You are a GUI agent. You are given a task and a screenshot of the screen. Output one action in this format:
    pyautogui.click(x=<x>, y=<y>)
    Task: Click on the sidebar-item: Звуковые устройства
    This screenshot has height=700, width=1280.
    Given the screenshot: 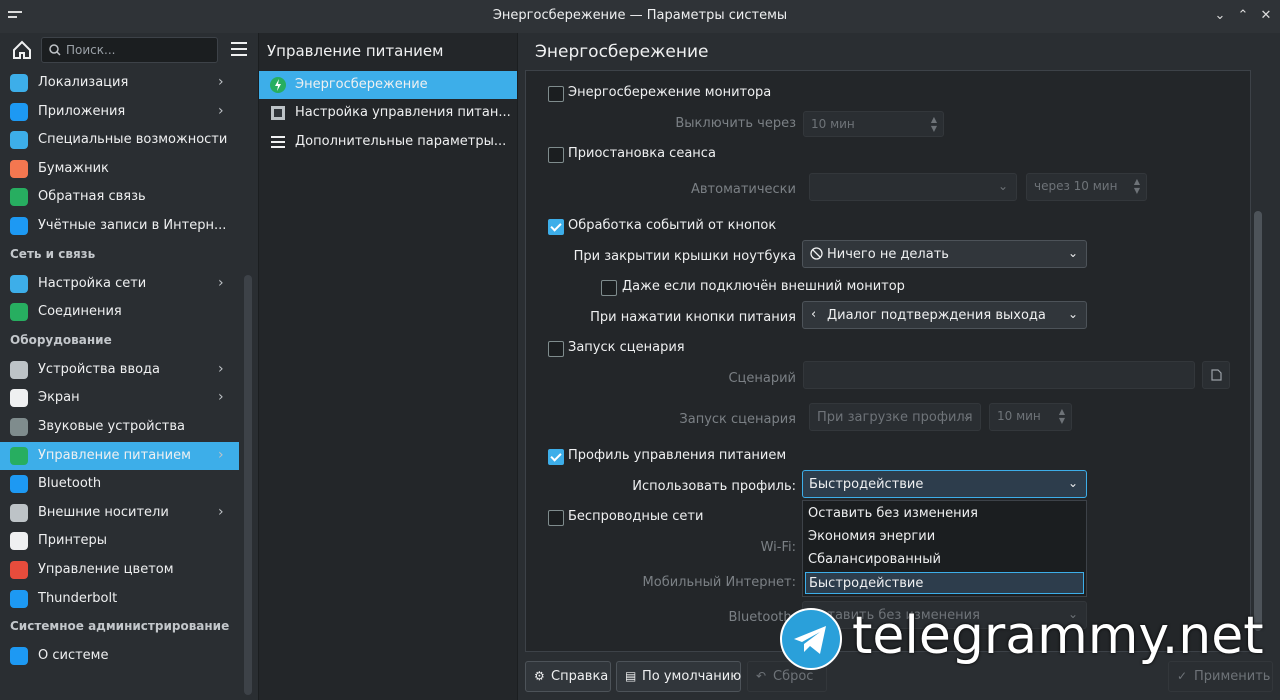 What is the action you would take?
    pyautogui.click(x=119, y=427)
    